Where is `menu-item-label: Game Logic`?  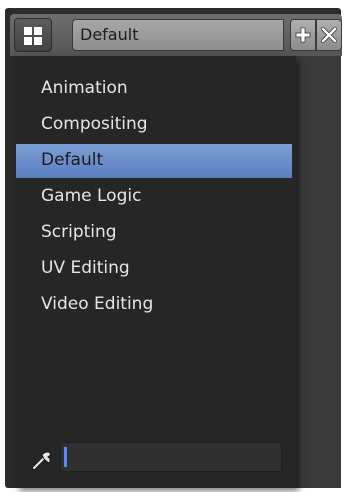
menu-item-label: Game Logic is located at coordinates (91, 196).